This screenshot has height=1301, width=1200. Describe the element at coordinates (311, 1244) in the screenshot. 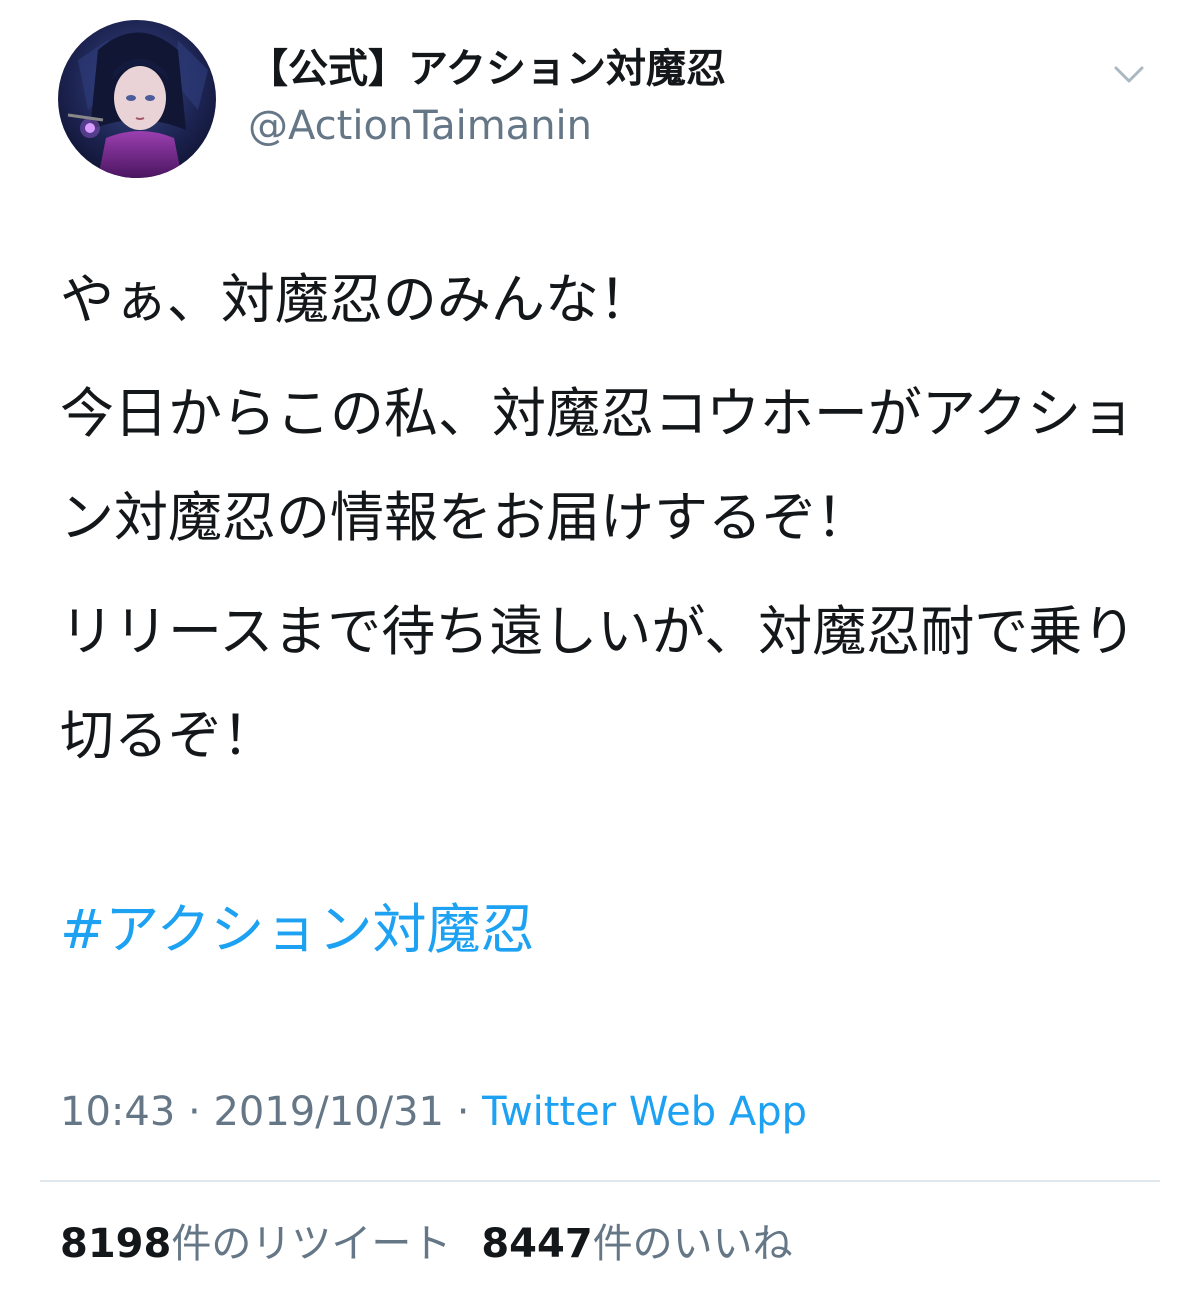

I see `retweet-label: 件のリツイート` at that location.